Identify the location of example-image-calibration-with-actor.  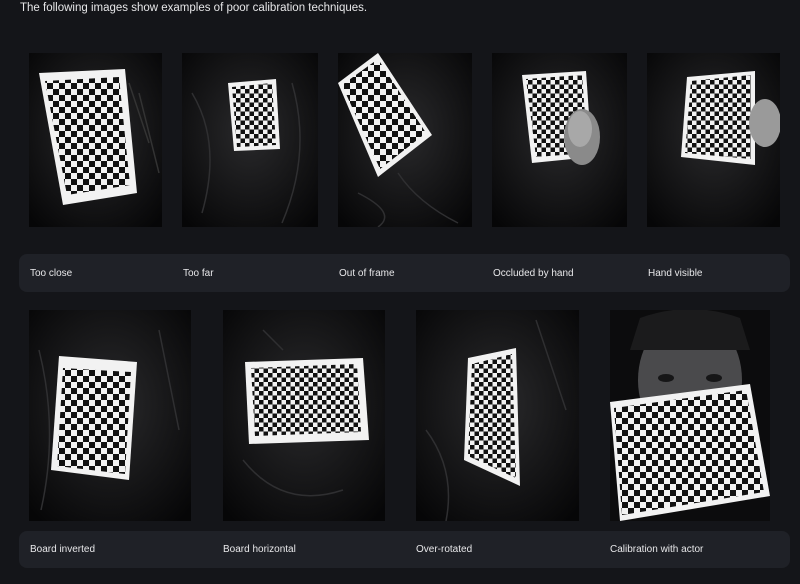
(690, 415).